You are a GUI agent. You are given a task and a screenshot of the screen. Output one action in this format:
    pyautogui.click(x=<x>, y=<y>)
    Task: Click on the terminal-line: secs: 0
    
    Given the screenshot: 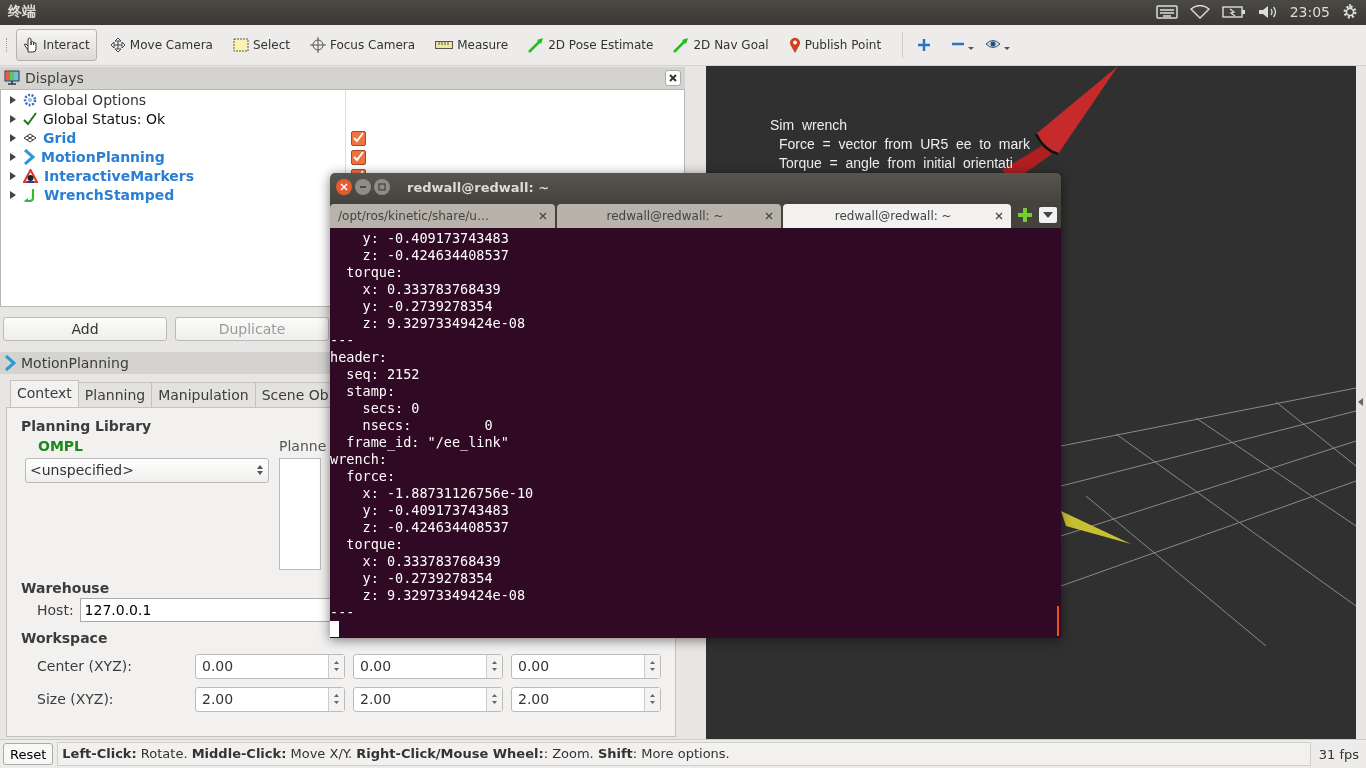 What is the action you would take?
    pyautogui.click(x=390, y=408)
    